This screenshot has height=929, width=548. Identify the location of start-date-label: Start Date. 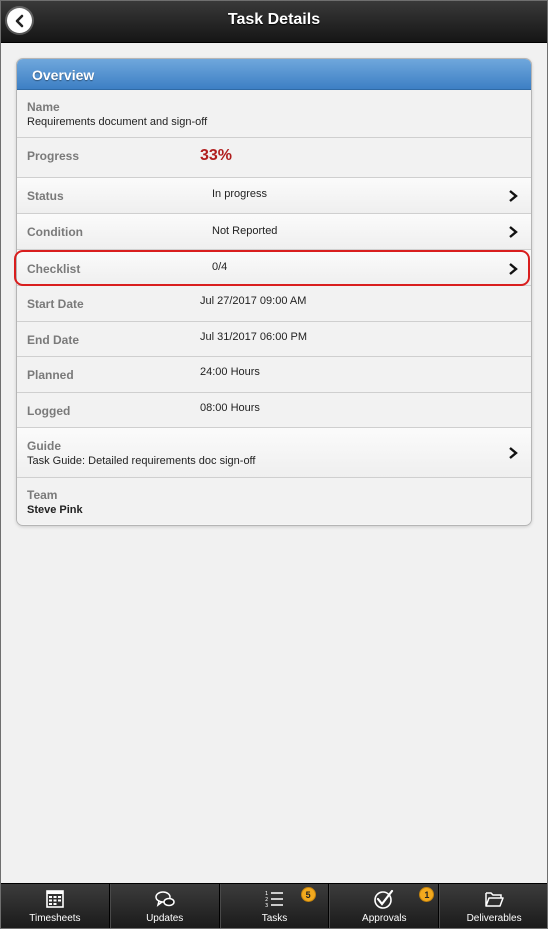
(55, 304).